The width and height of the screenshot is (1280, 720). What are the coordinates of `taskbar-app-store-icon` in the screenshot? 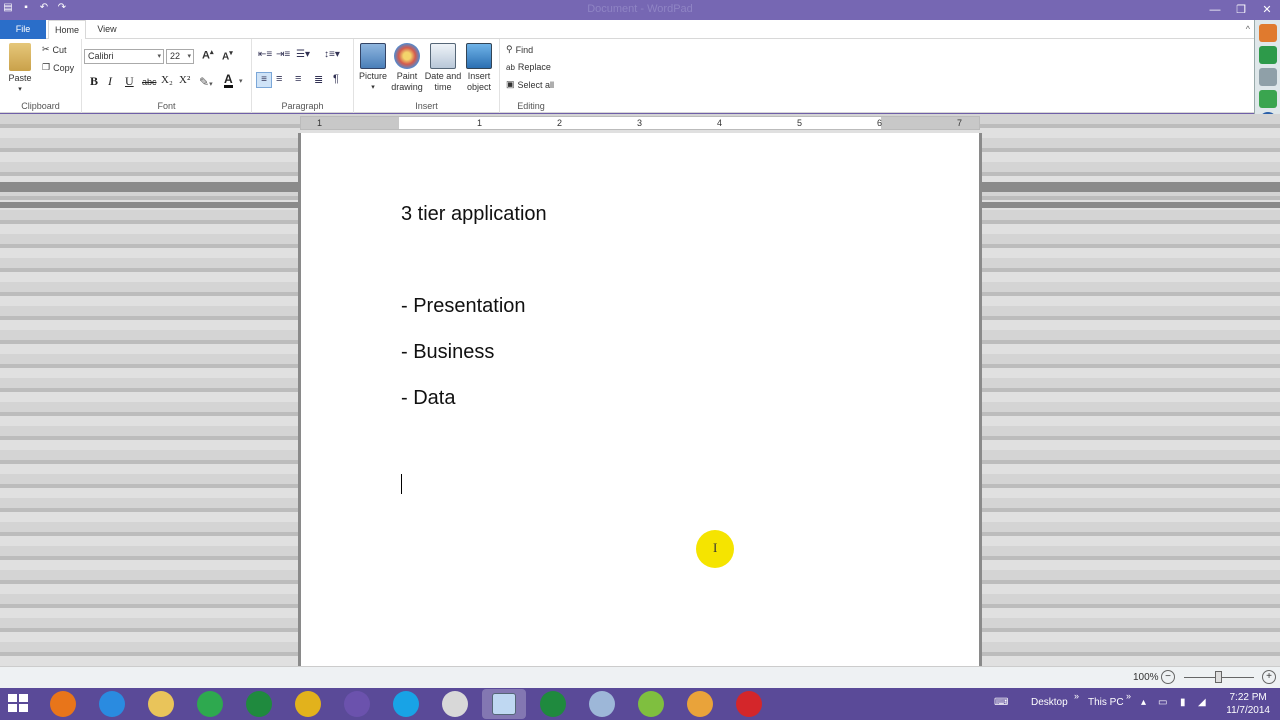 It's located at (210, 704).